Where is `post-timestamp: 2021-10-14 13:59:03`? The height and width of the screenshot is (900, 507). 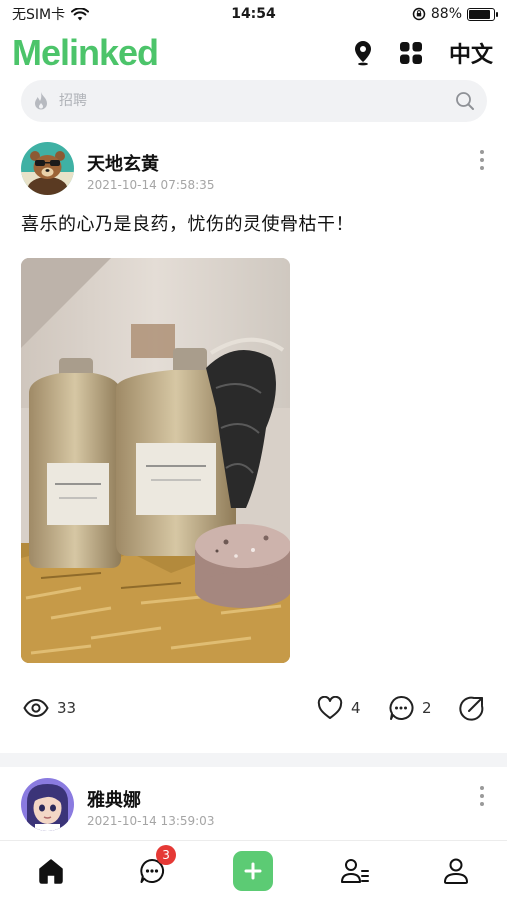
post-timestamp: 2021-10-14 13:59:03 is located at coordinates (151, 821).